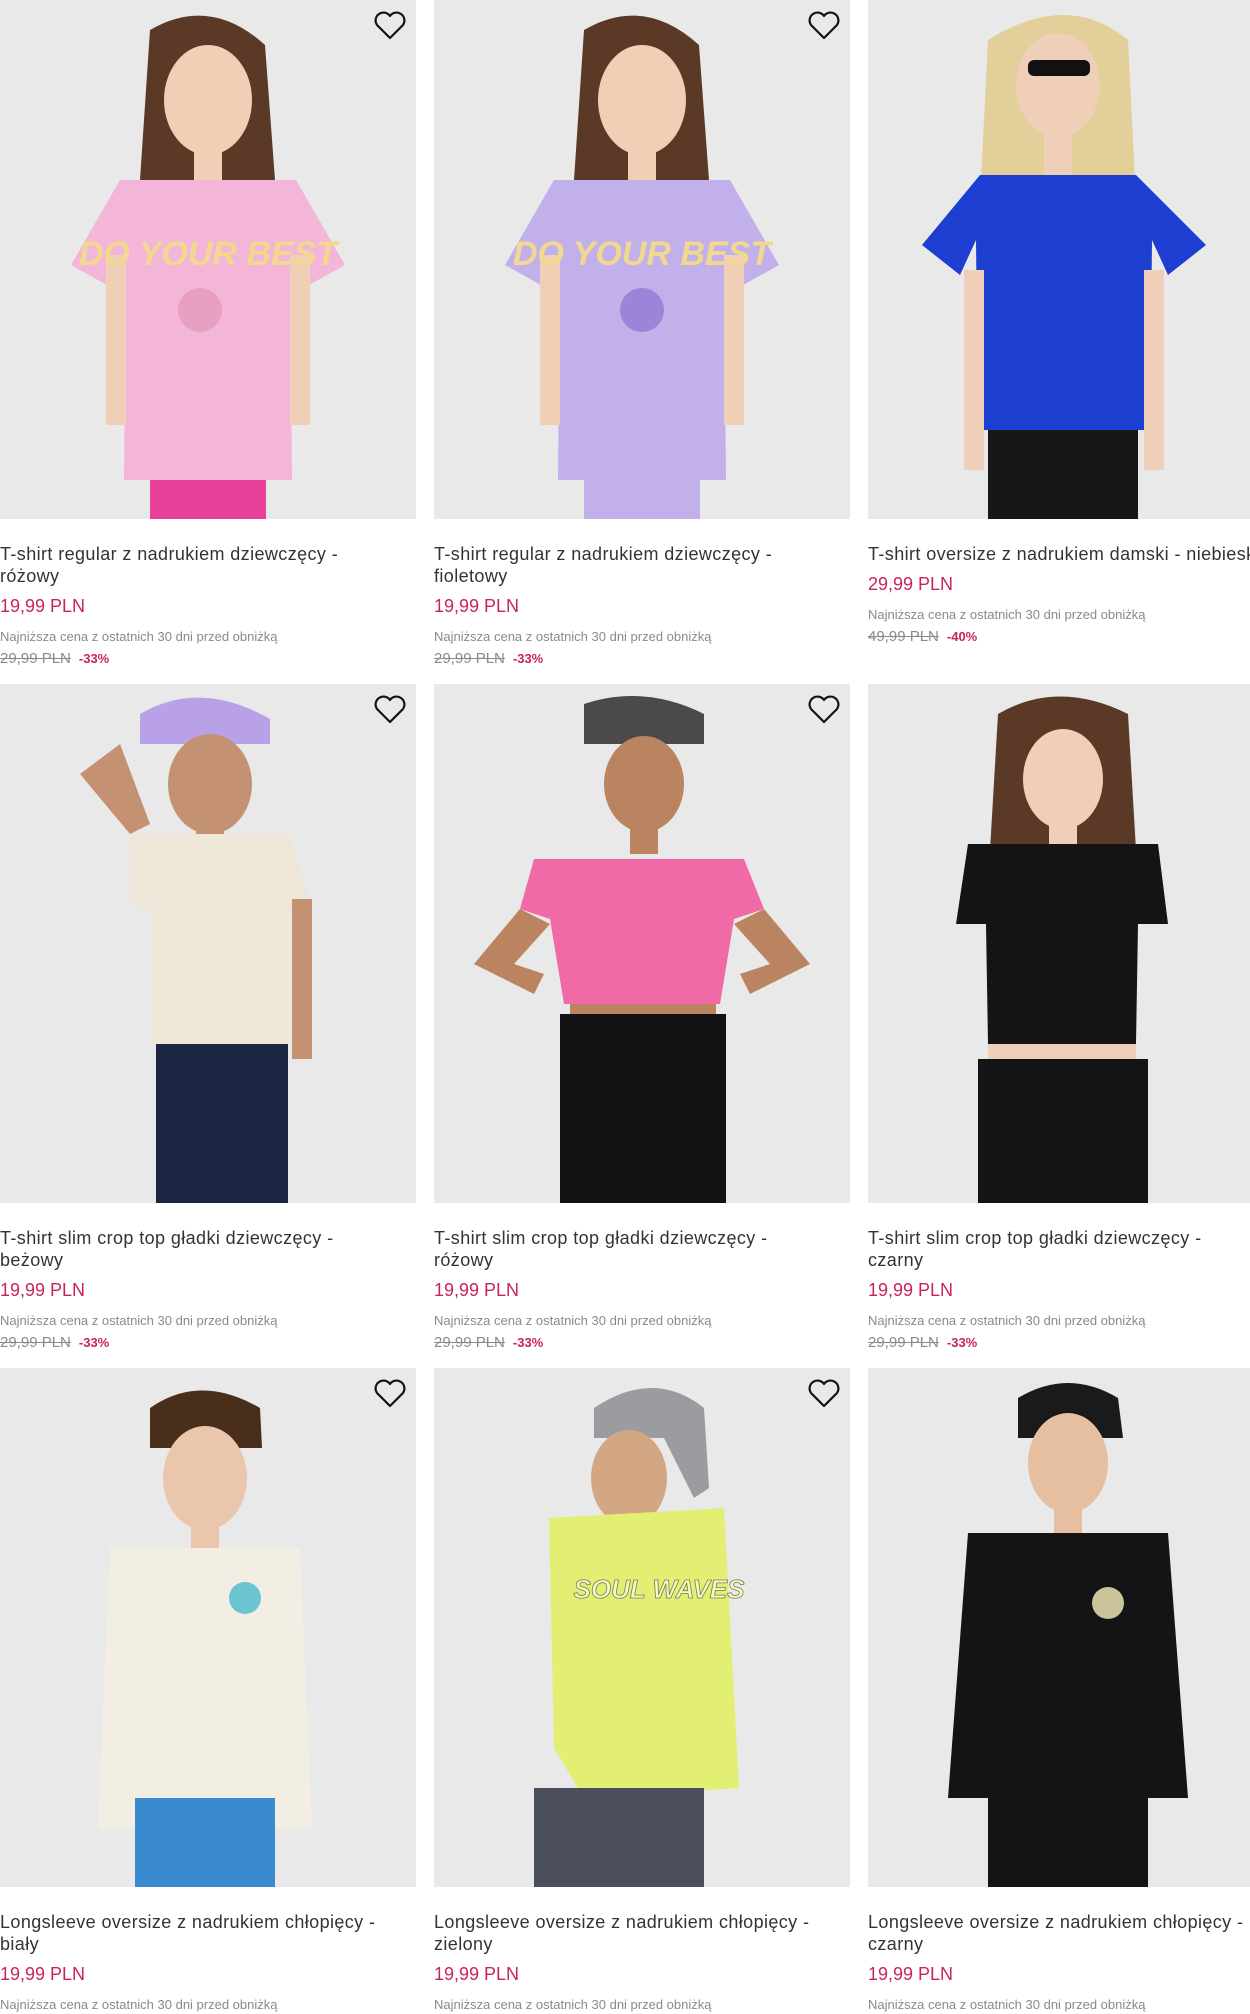 This screenshot has width=1250, height=2014. What do you see at coordinates (911, 584) in the screenshot?
I see `product-price: 29,99 PLN` at bounding box center [911, 584].